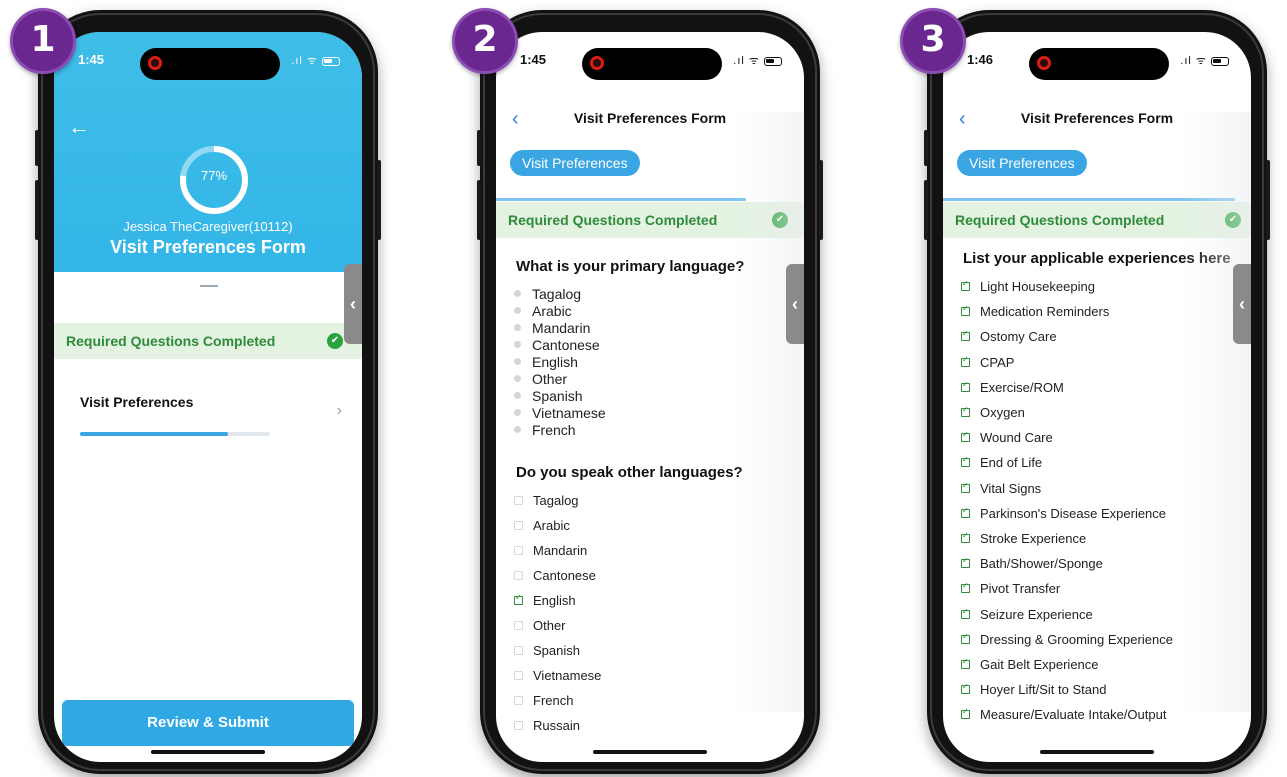  Describe the element at coordinates (557, 675) in the screenshot. I see `checkbox-option: Vietnamese` at that location.